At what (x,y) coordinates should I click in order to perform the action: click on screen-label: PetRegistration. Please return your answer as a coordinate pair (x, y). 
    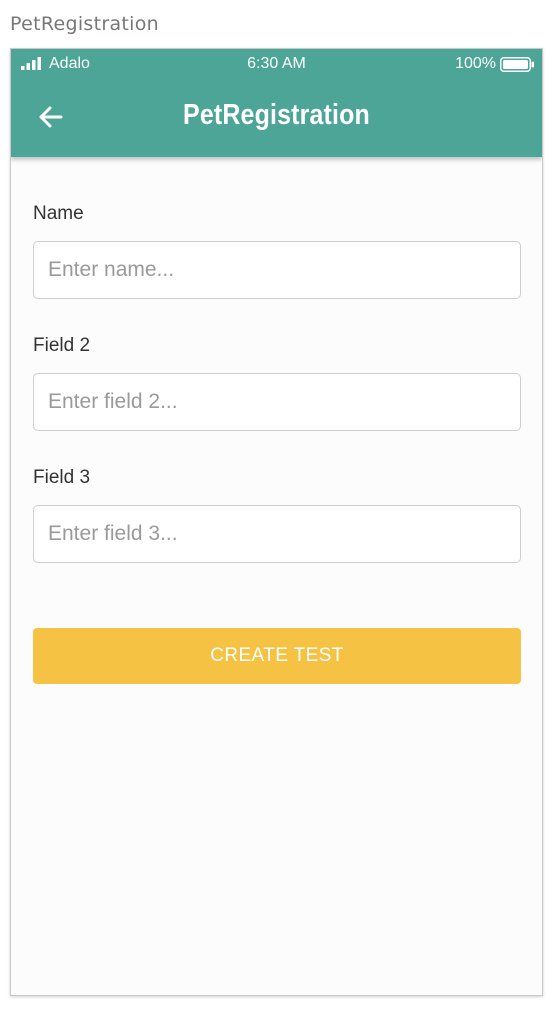
    Looking at the image, I should click on (84, 24).